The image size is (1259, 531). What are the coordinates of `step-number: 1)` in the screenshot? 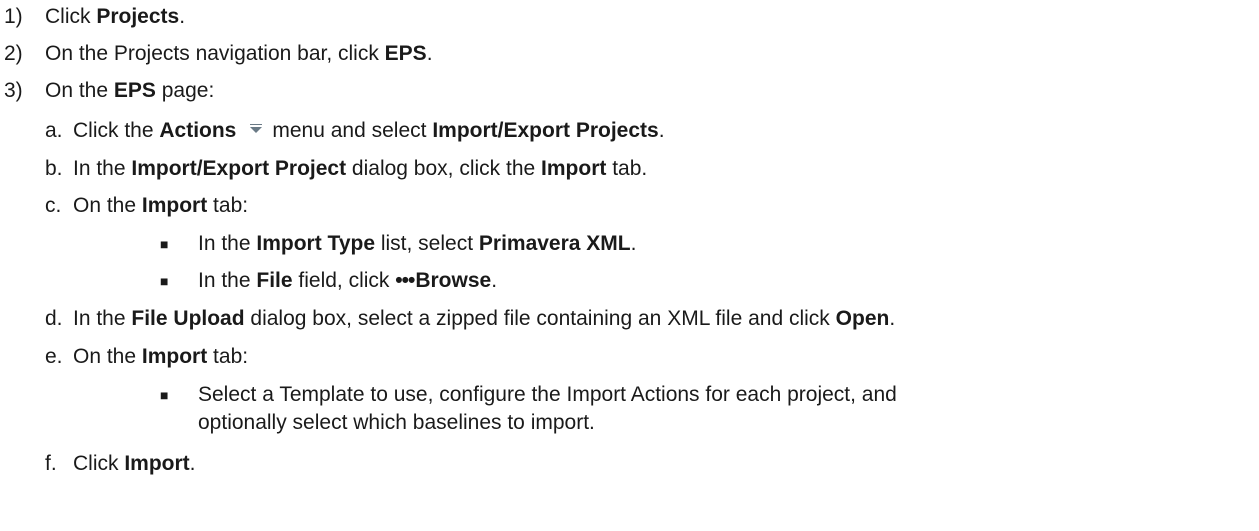 It's located at (13, 16).